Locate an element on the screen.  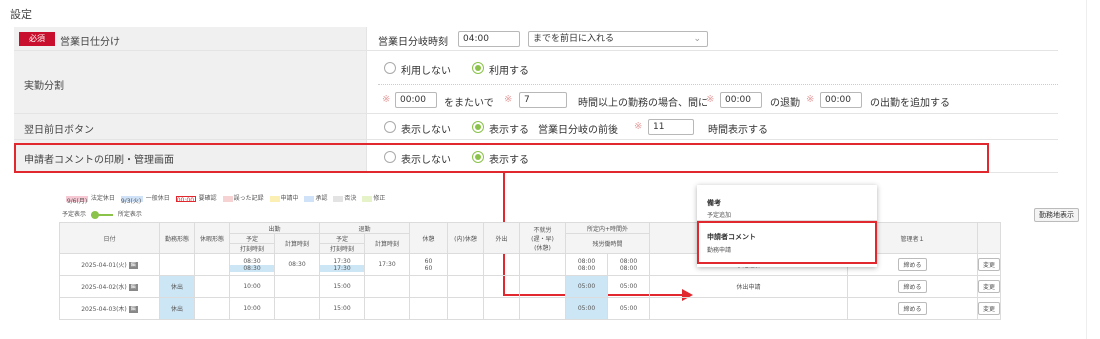
legend-item: 9/3(火) is located at coordinates (131, 200).